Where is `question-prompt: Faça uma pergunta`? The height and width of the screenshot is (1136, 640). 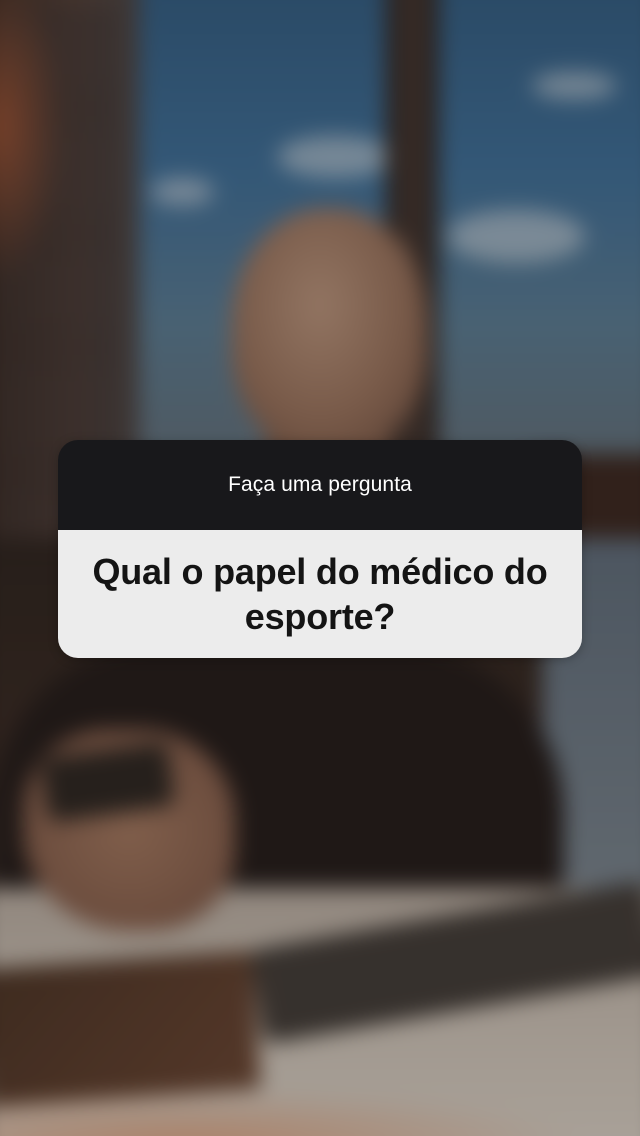 question-prompt: Faça uma pergunta is located at coordinates (320, 484).